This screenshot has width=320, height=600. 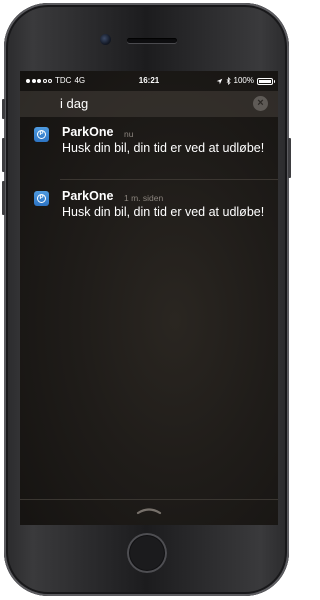 What do you see at coordinates (144, 198) in the screenshot?
I see `notification-time: 1 m. siden` at bounding box center [144, 198].